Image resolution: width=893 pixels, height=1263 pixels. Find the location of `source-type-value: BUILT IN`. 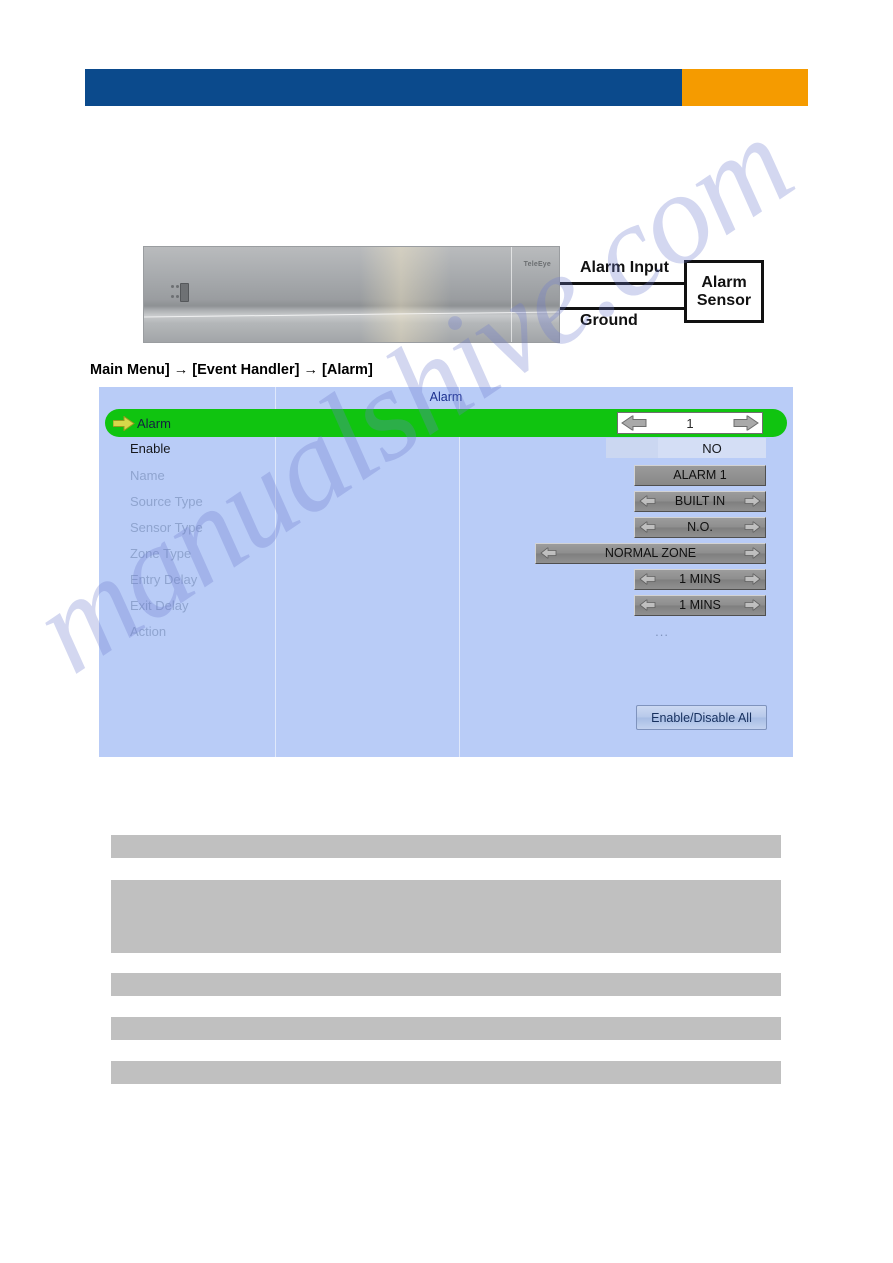

source-type-value: BUILT IN is located at coordinates (700, 501).